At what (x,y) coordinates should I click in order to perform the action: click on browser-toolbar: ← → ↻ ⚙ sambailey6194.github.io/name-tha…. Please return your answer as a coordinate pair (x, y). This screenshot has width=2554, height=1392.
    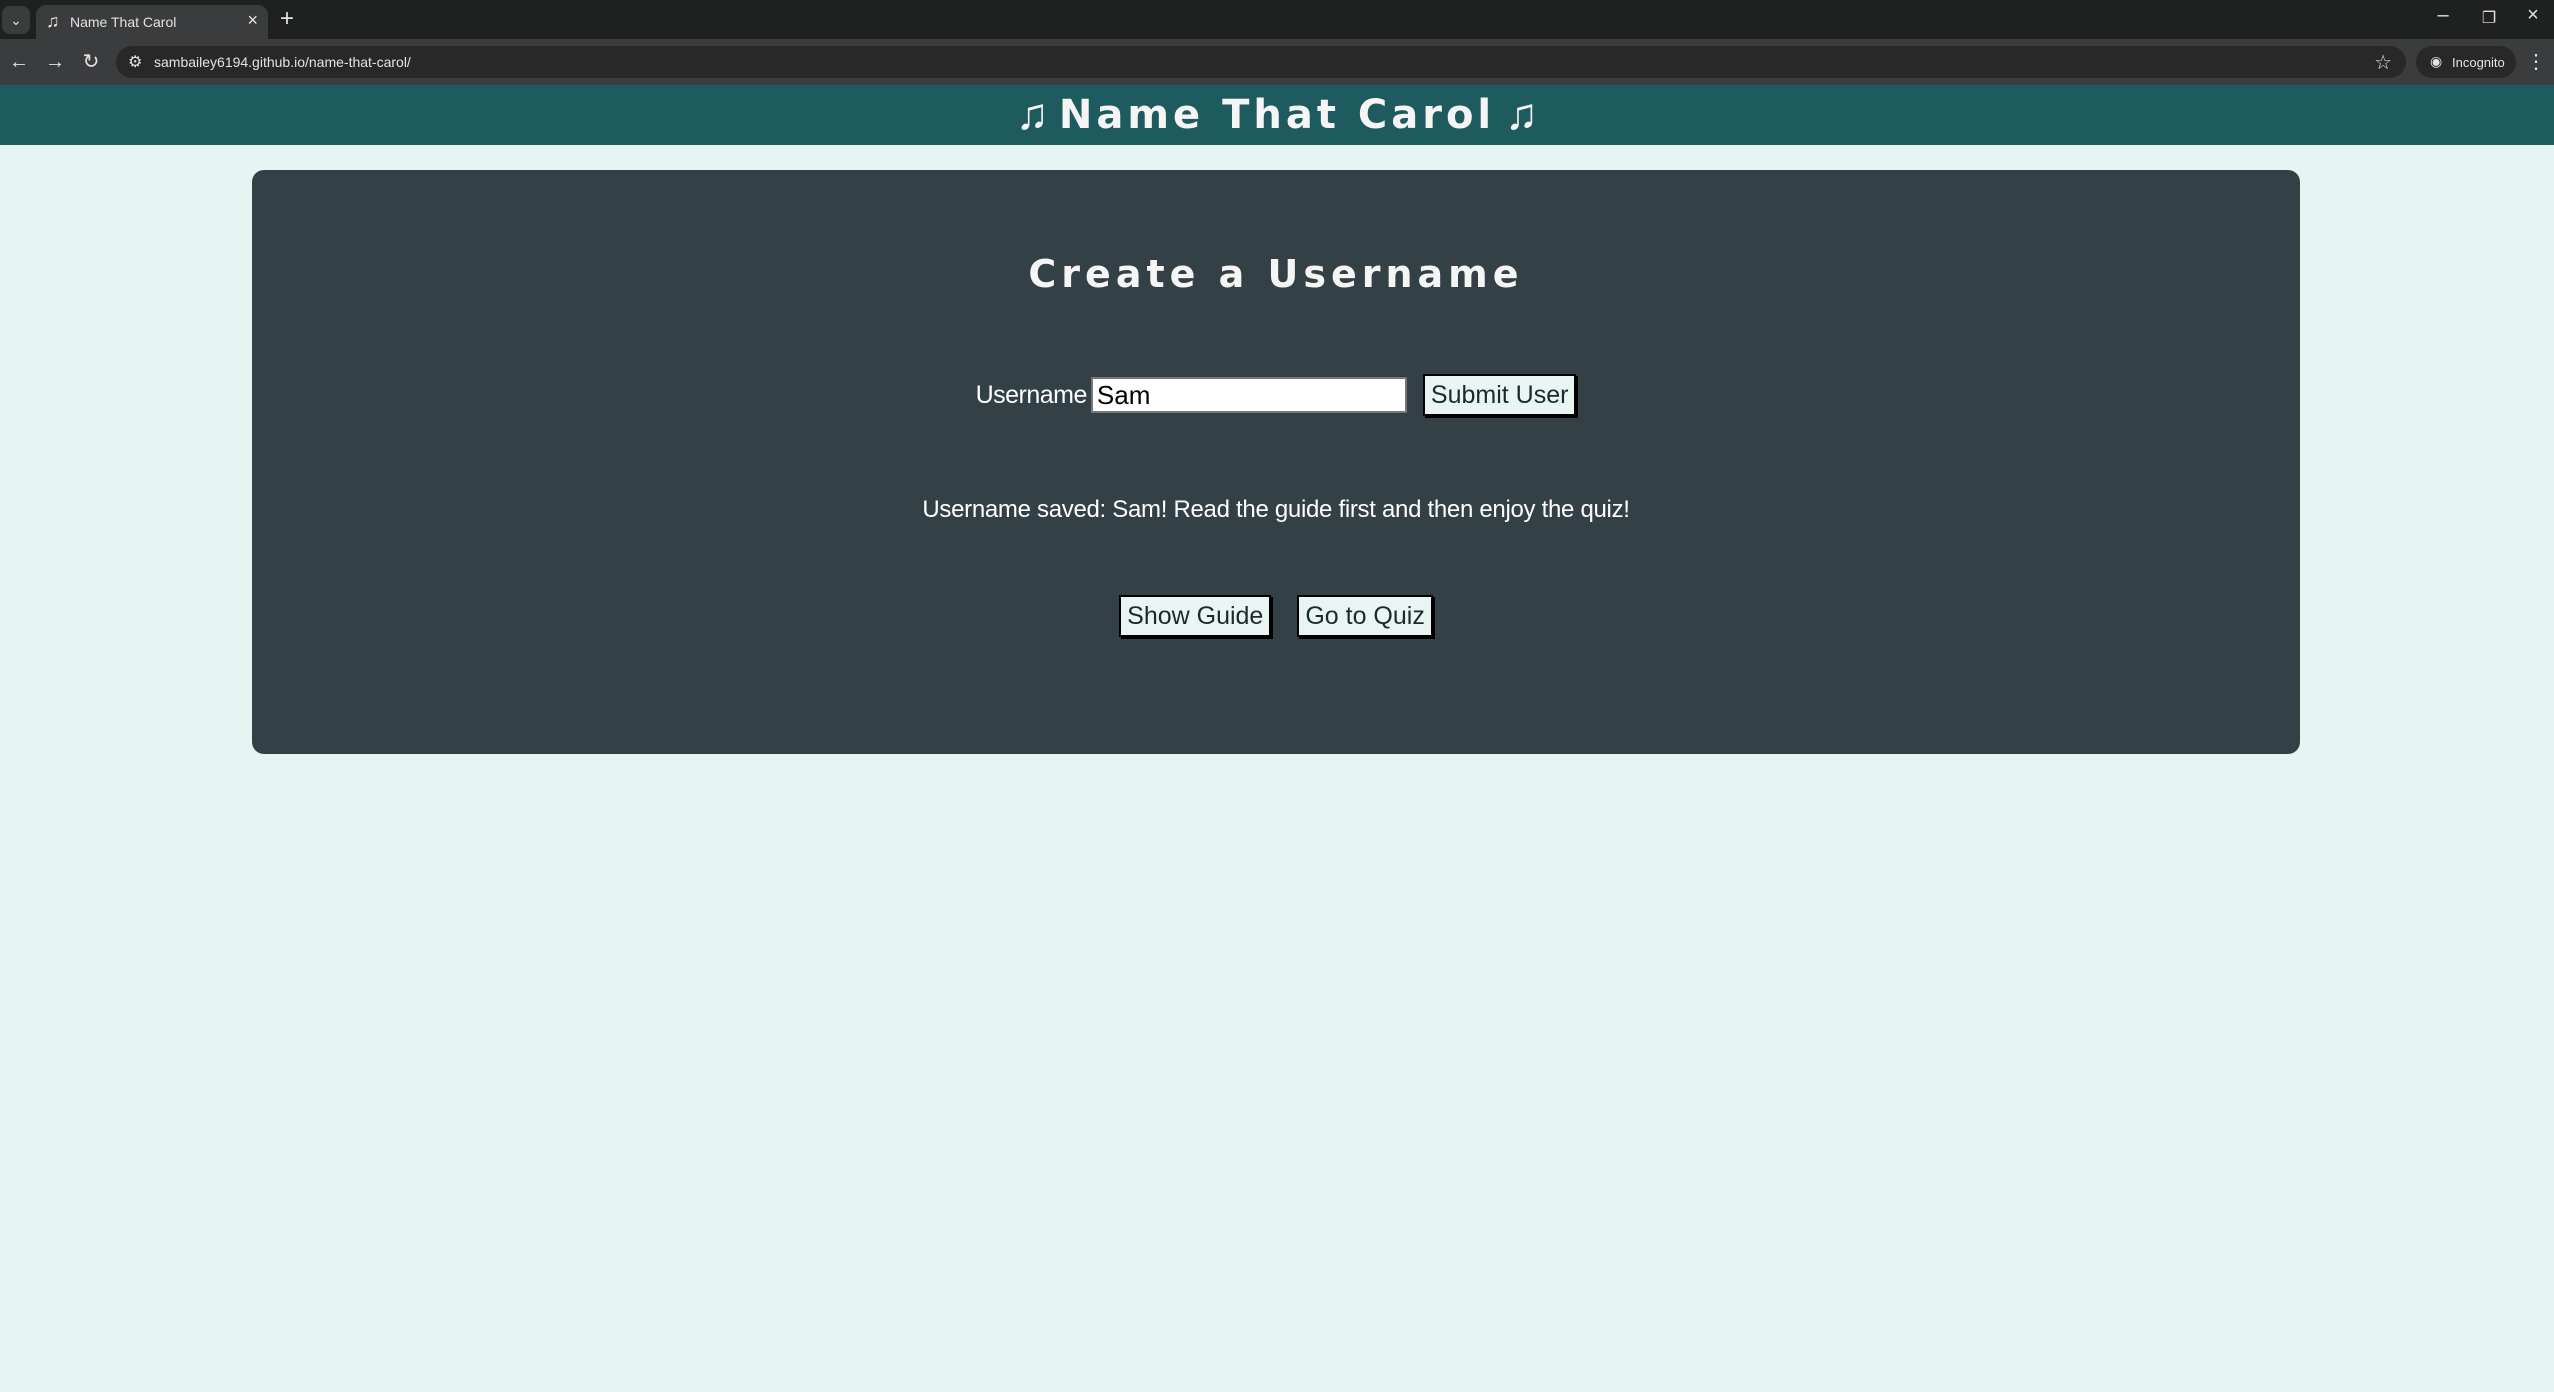
    Looking at the image, I should click on (1277, 62).